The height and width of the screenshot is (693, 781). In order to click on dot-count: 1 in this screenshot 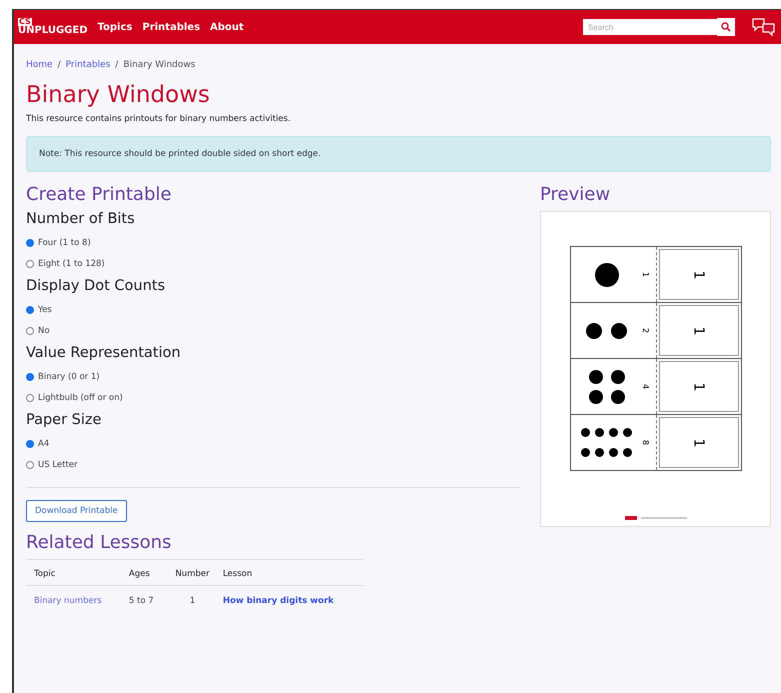, I will do `click(645, 275)`.